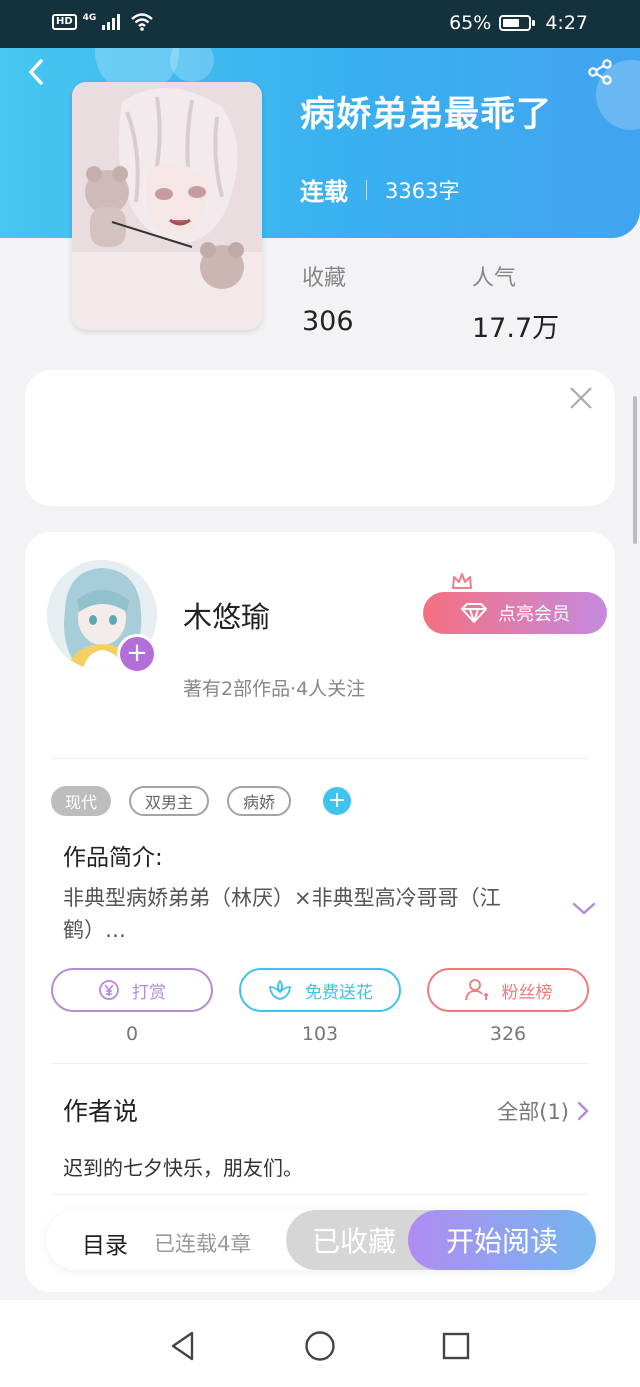 This screenshot has width=640, height=1387. I want to click on word-count: 3363字, so click(422, 190).